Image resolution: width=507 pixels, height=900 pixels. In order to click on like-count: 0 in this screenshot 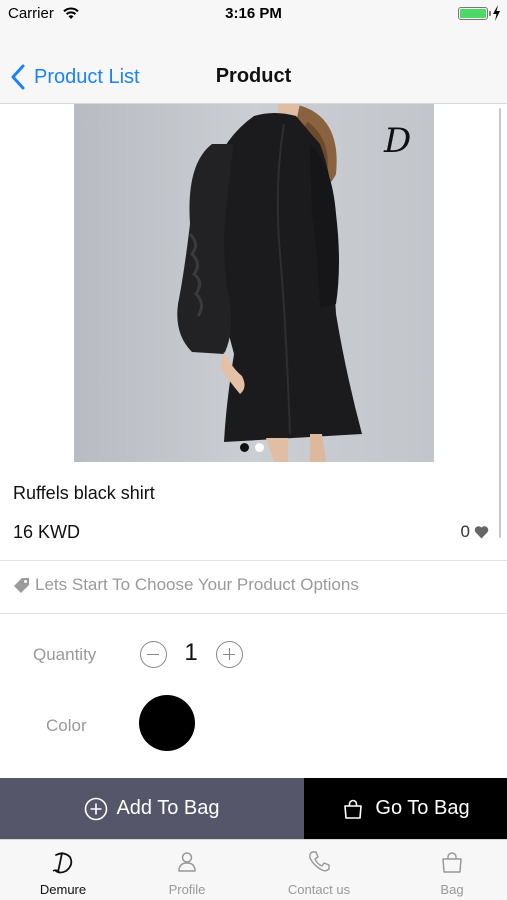, I will do `click(465, 531)`.